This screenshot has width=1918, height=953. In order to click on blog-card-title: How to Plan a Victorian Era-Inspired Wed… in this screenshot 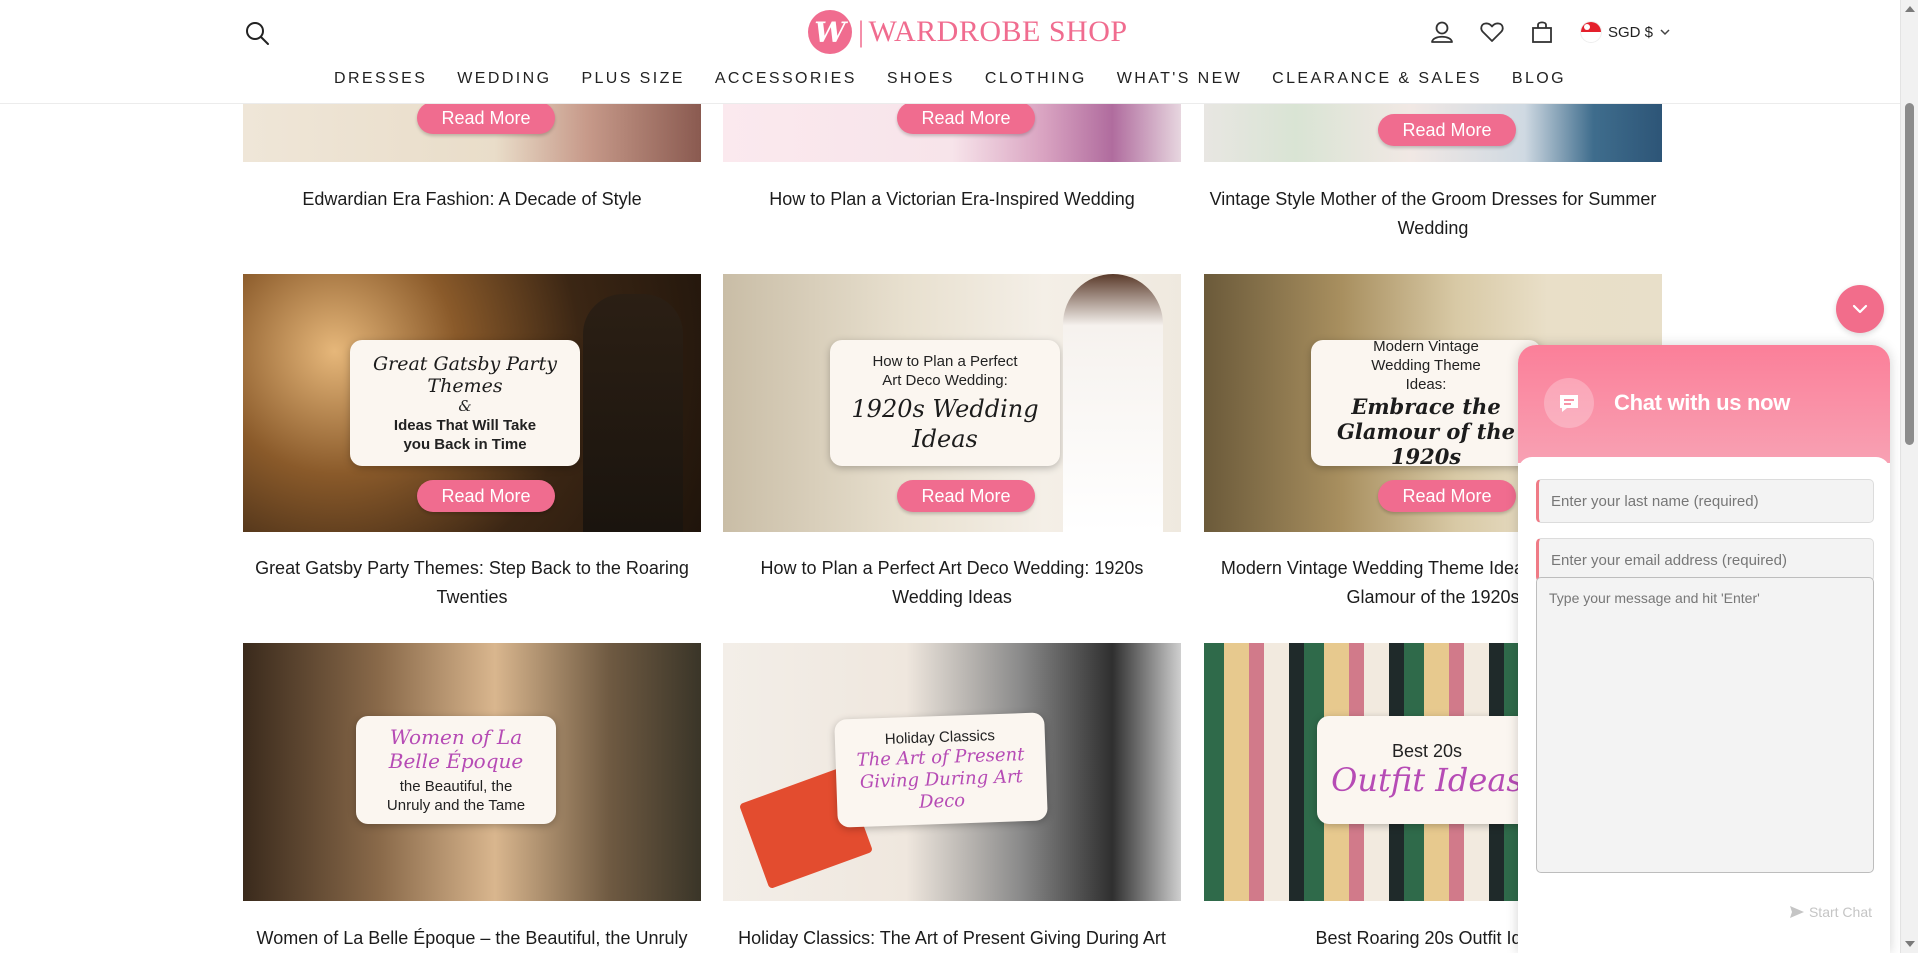, I will do `click(952, 199)`.